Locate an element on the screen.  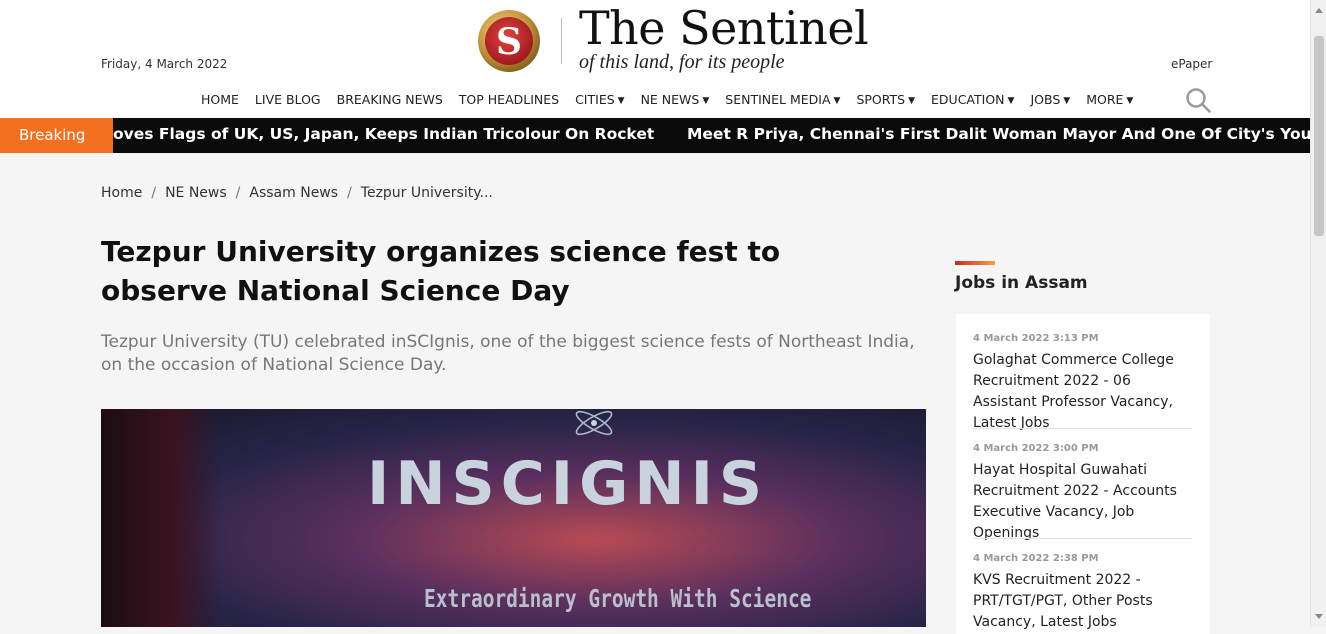
nav-item-label: HOME is located at coordinates (220, 99).